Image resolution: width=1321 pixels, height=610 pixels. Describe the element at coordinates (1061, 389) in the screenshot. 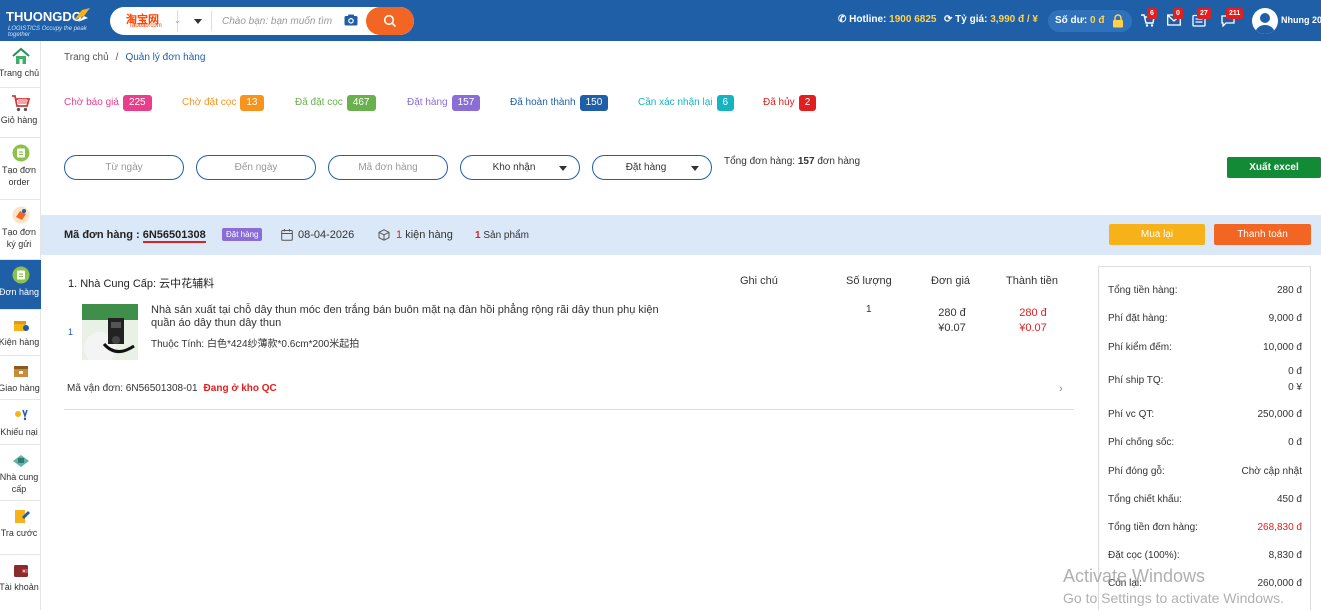

I see `chevron-right-icon: ›` at that location.